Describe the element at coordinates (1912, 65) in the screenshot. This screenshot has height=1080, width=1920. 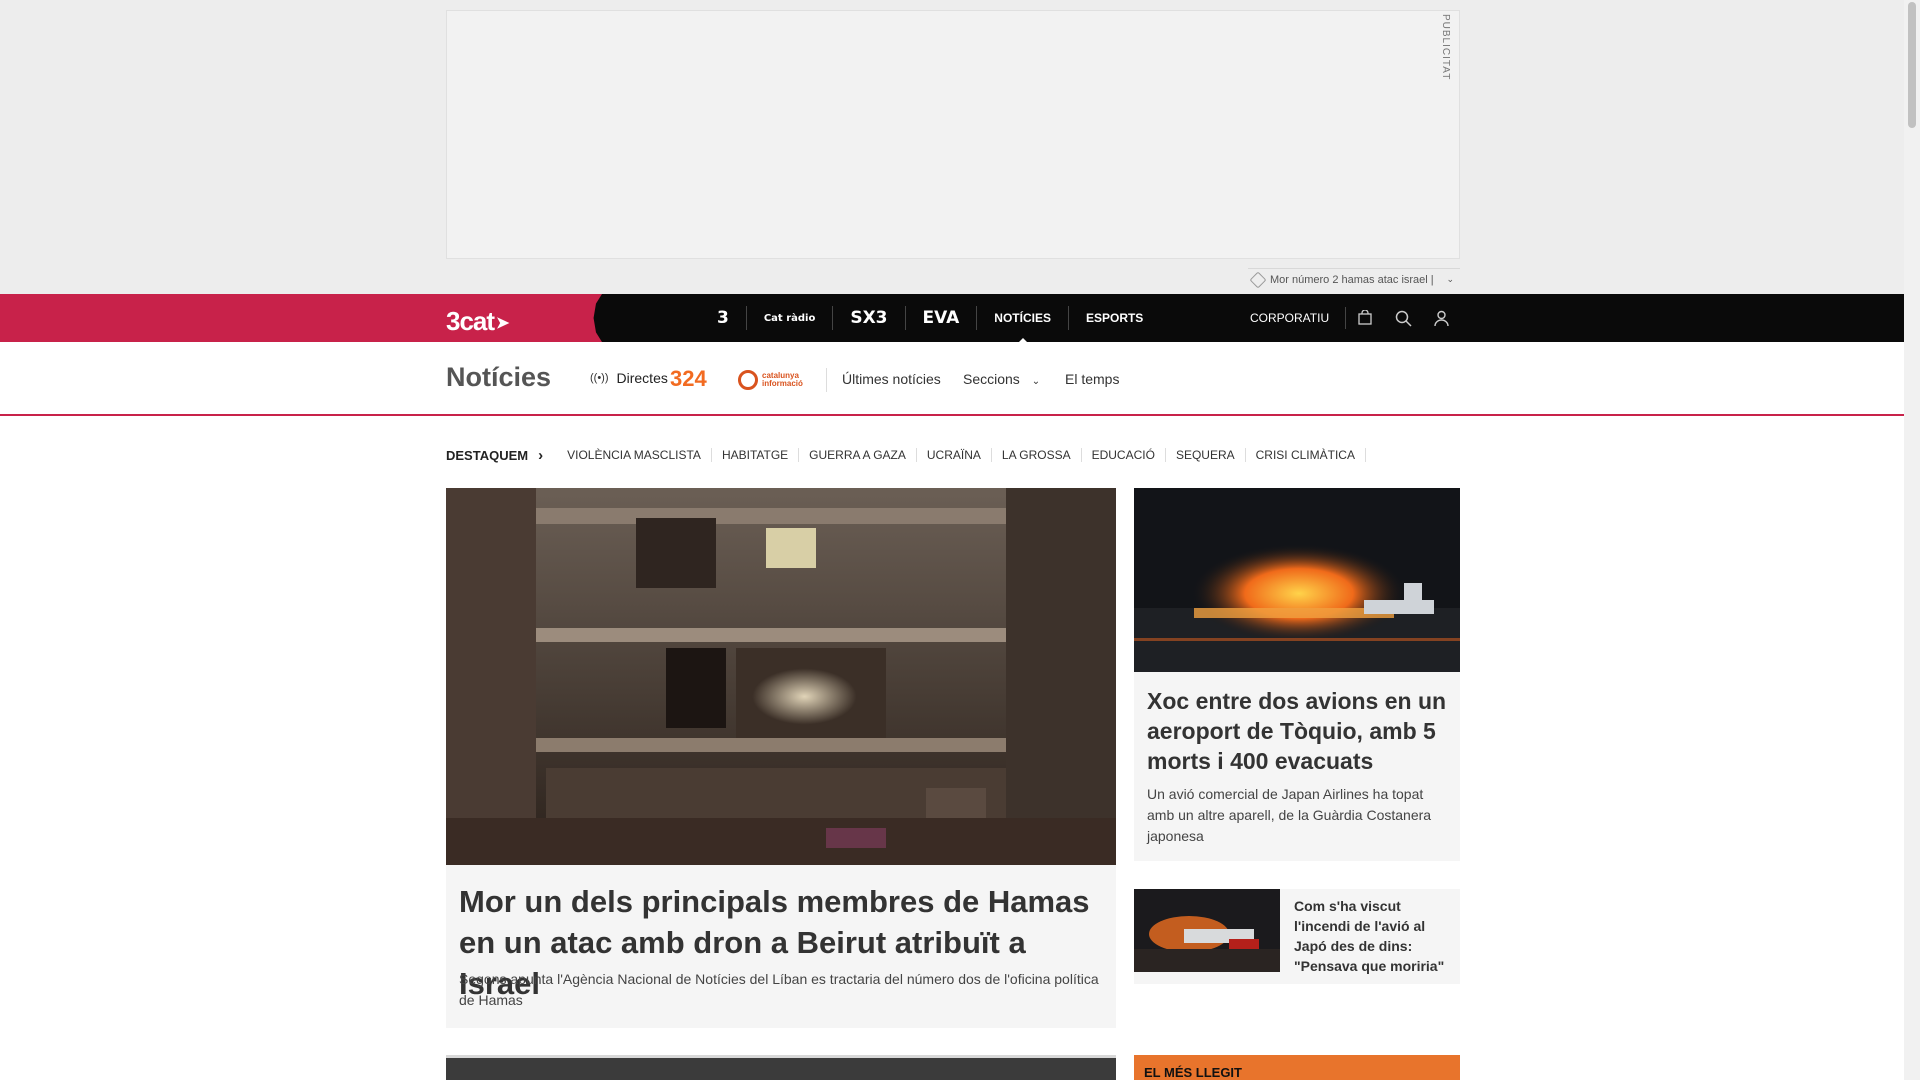
I see `scrollbar-thumb` at that location.